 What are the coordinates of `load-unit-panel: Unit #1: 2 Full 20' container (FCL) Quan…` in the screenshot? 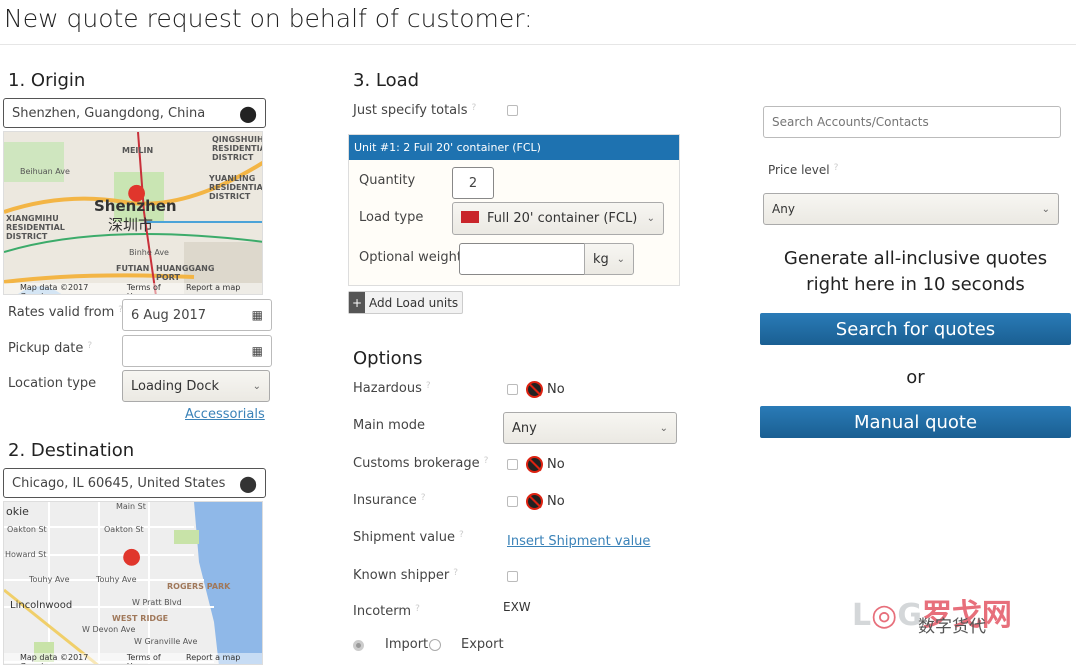 It's located at (514, 210).